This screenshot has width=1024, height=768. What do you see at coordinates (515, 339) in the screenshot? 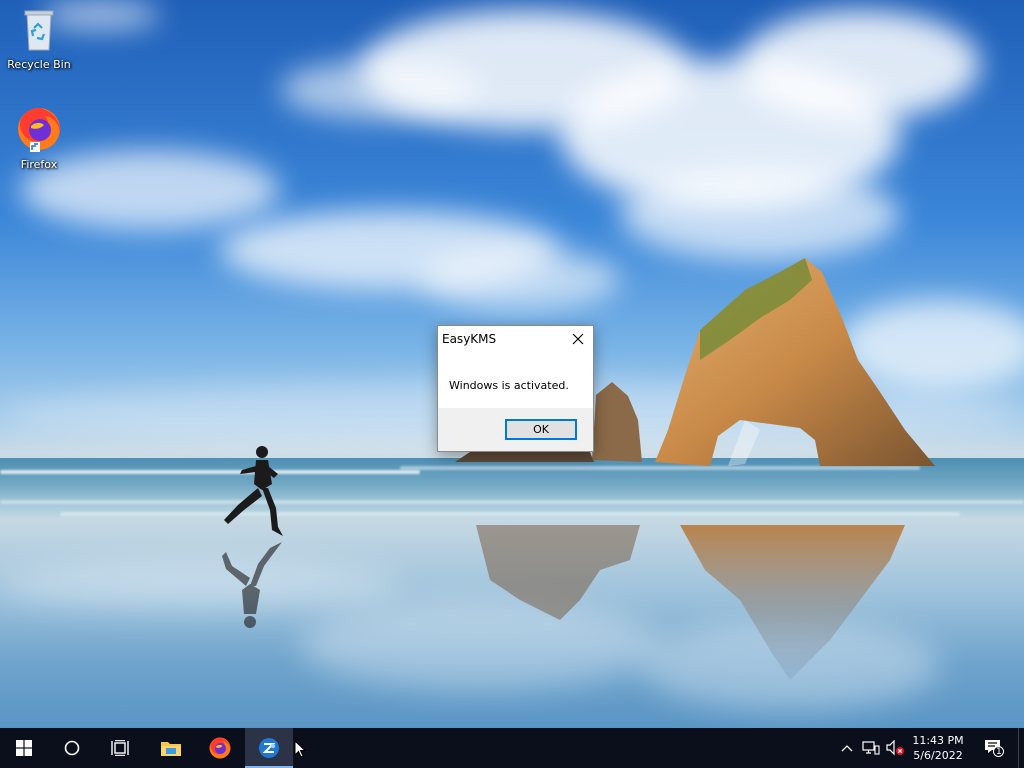
I see `dialog-titlebar: EasyKMS` at bounding box center [515, 339].